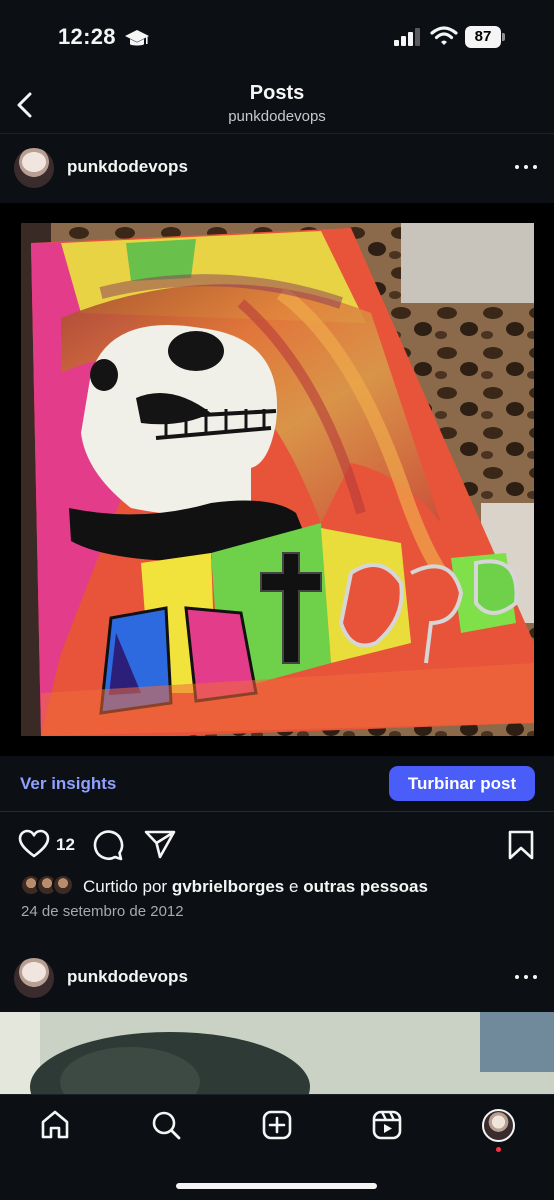 Image resolution: width=554 pixels, height=1200 pixels. I want to click on boost-post-button: Turbinar post, so click(462, 783).